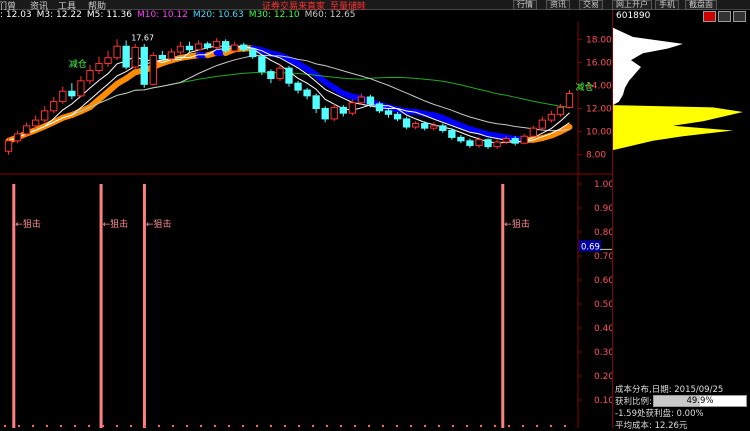  I want to click on indicator-axis-label: 0.70, so click(603, 257).